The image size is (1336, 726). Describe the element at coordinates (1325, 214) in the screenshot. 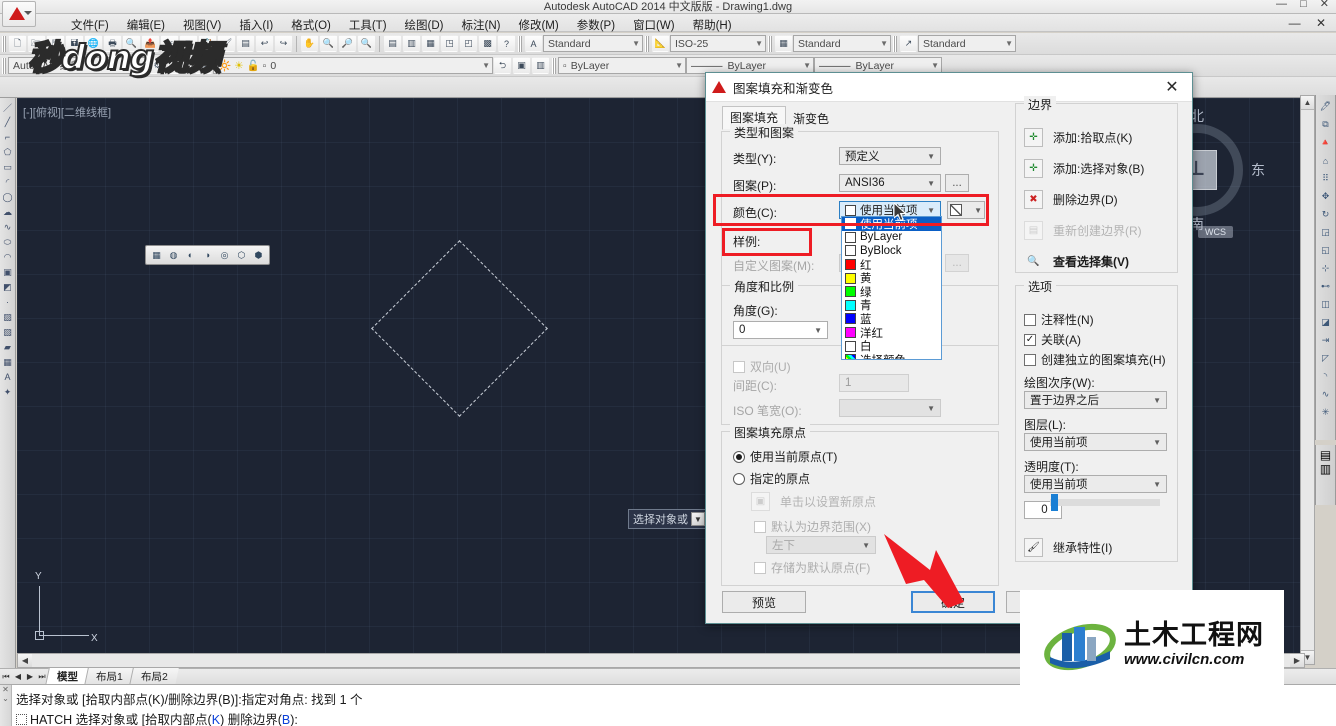

I see `rotate-icon: ↻` at that location.